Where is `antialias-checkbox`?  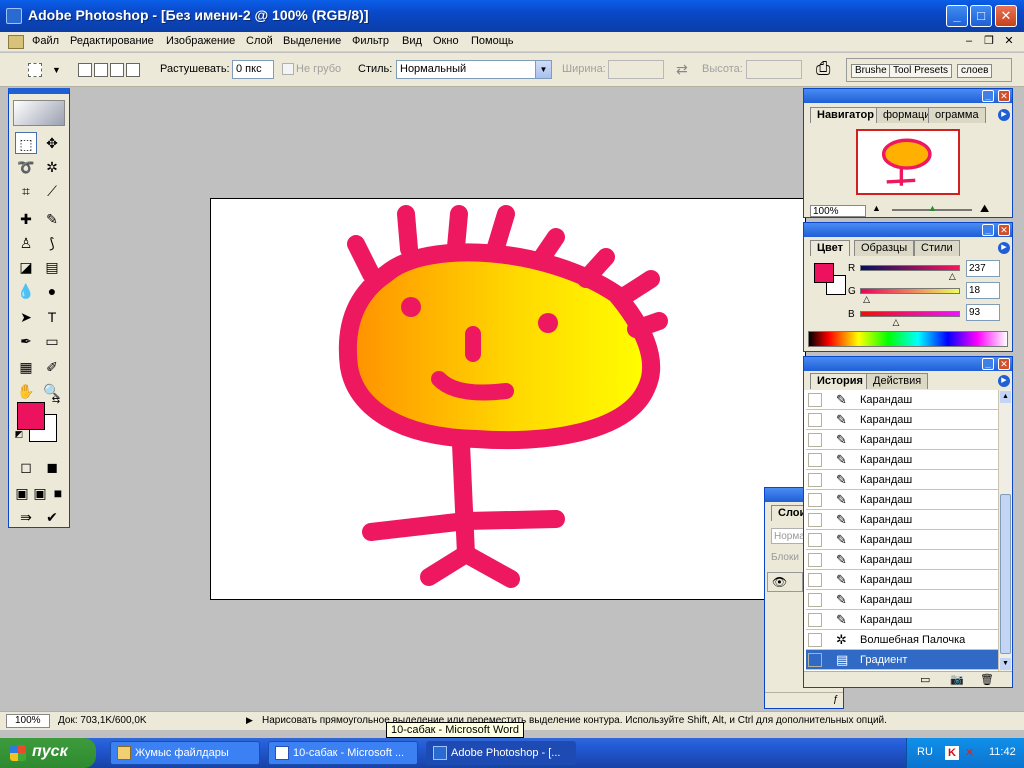
antialias-checkbox is located at coordinates (288, 69).